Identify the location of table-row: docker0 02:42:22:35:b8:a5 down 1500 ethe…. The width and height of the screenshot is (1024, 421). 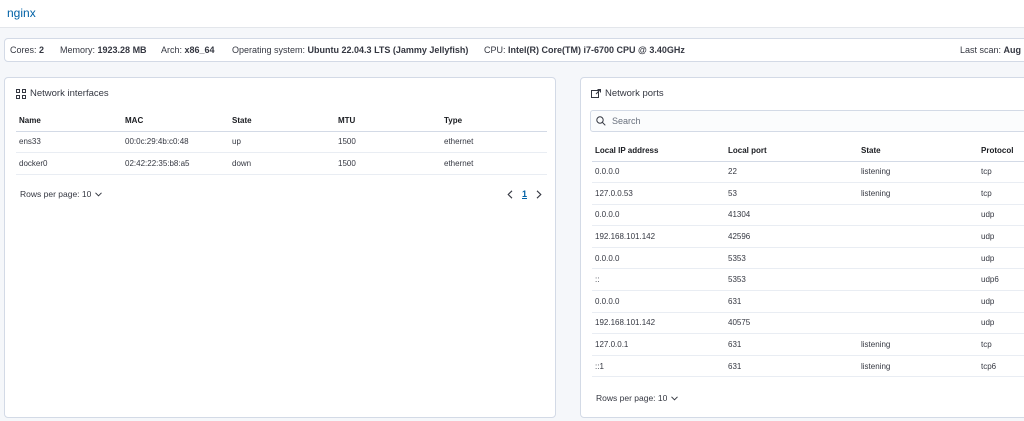
(281, 163).